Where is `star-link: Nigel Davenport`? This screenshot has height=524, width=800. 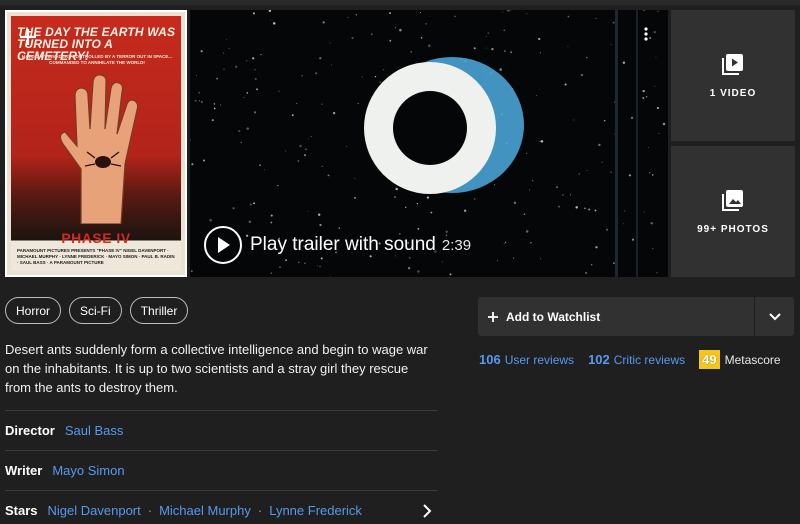
star-link: Nigel Davenport is located at coordinates (94, 510).